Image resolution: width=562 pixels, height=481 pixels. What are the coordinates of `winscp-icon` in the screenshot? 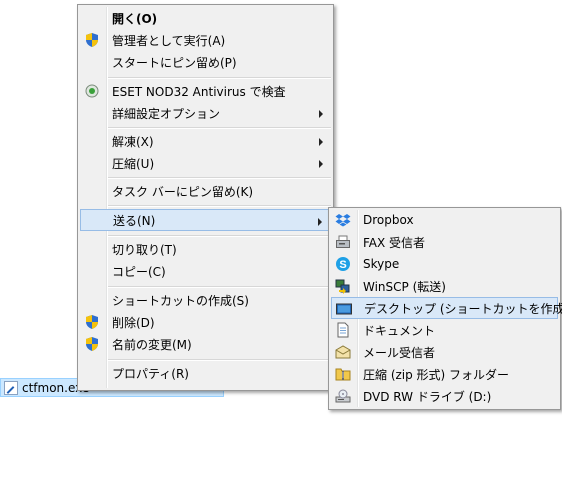 It's located at (342, 286).